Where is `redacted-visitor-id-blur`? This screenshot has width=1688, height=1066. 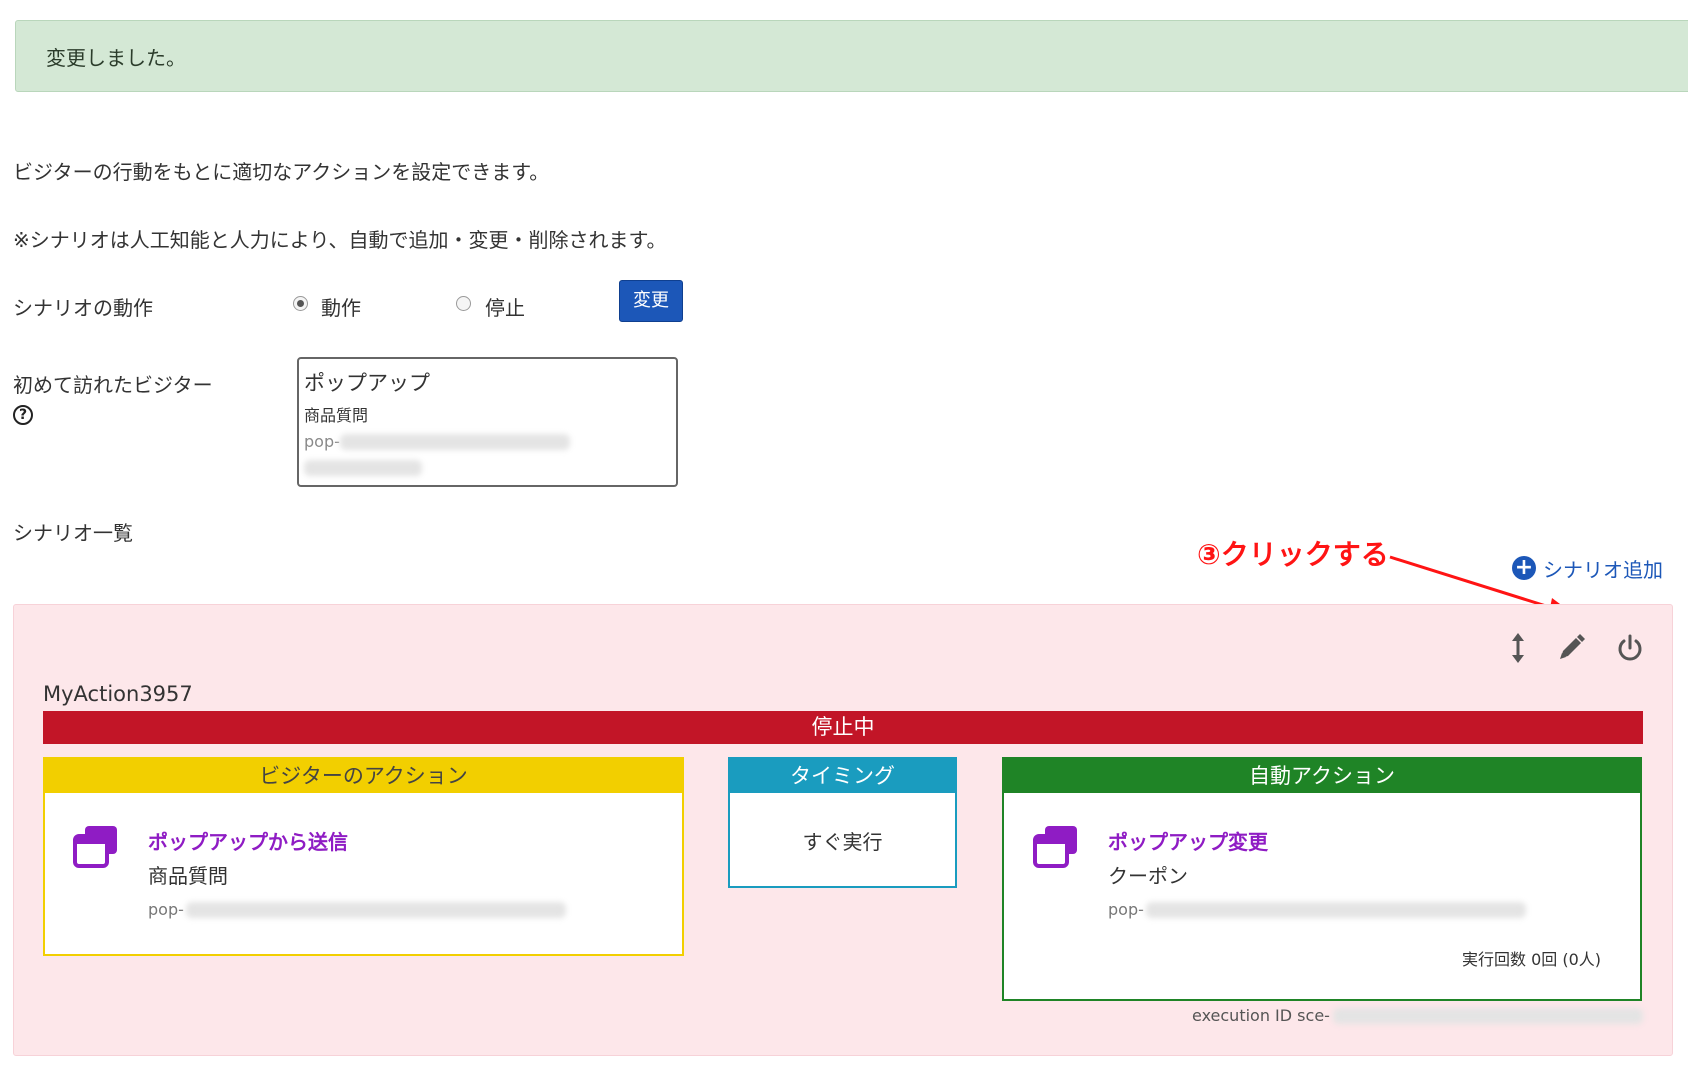 redacted-visitor-id-blur is located at coordinates (376, 910).